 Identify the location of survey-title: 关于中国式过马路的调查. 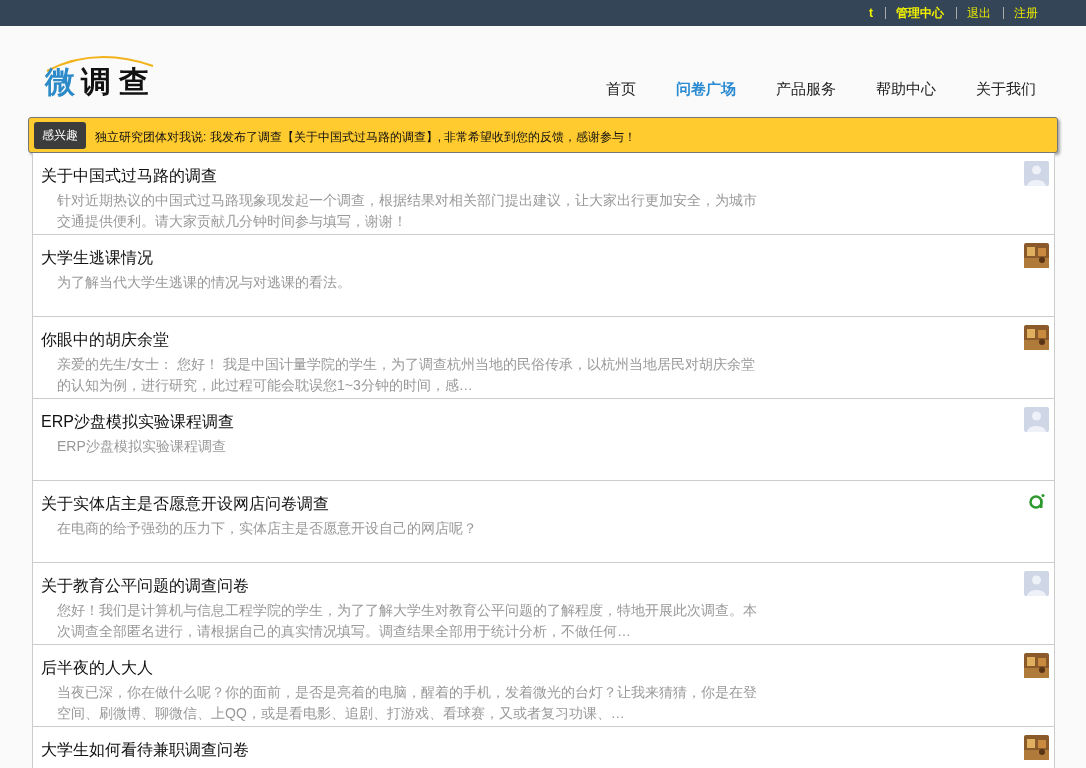
(532, 176).